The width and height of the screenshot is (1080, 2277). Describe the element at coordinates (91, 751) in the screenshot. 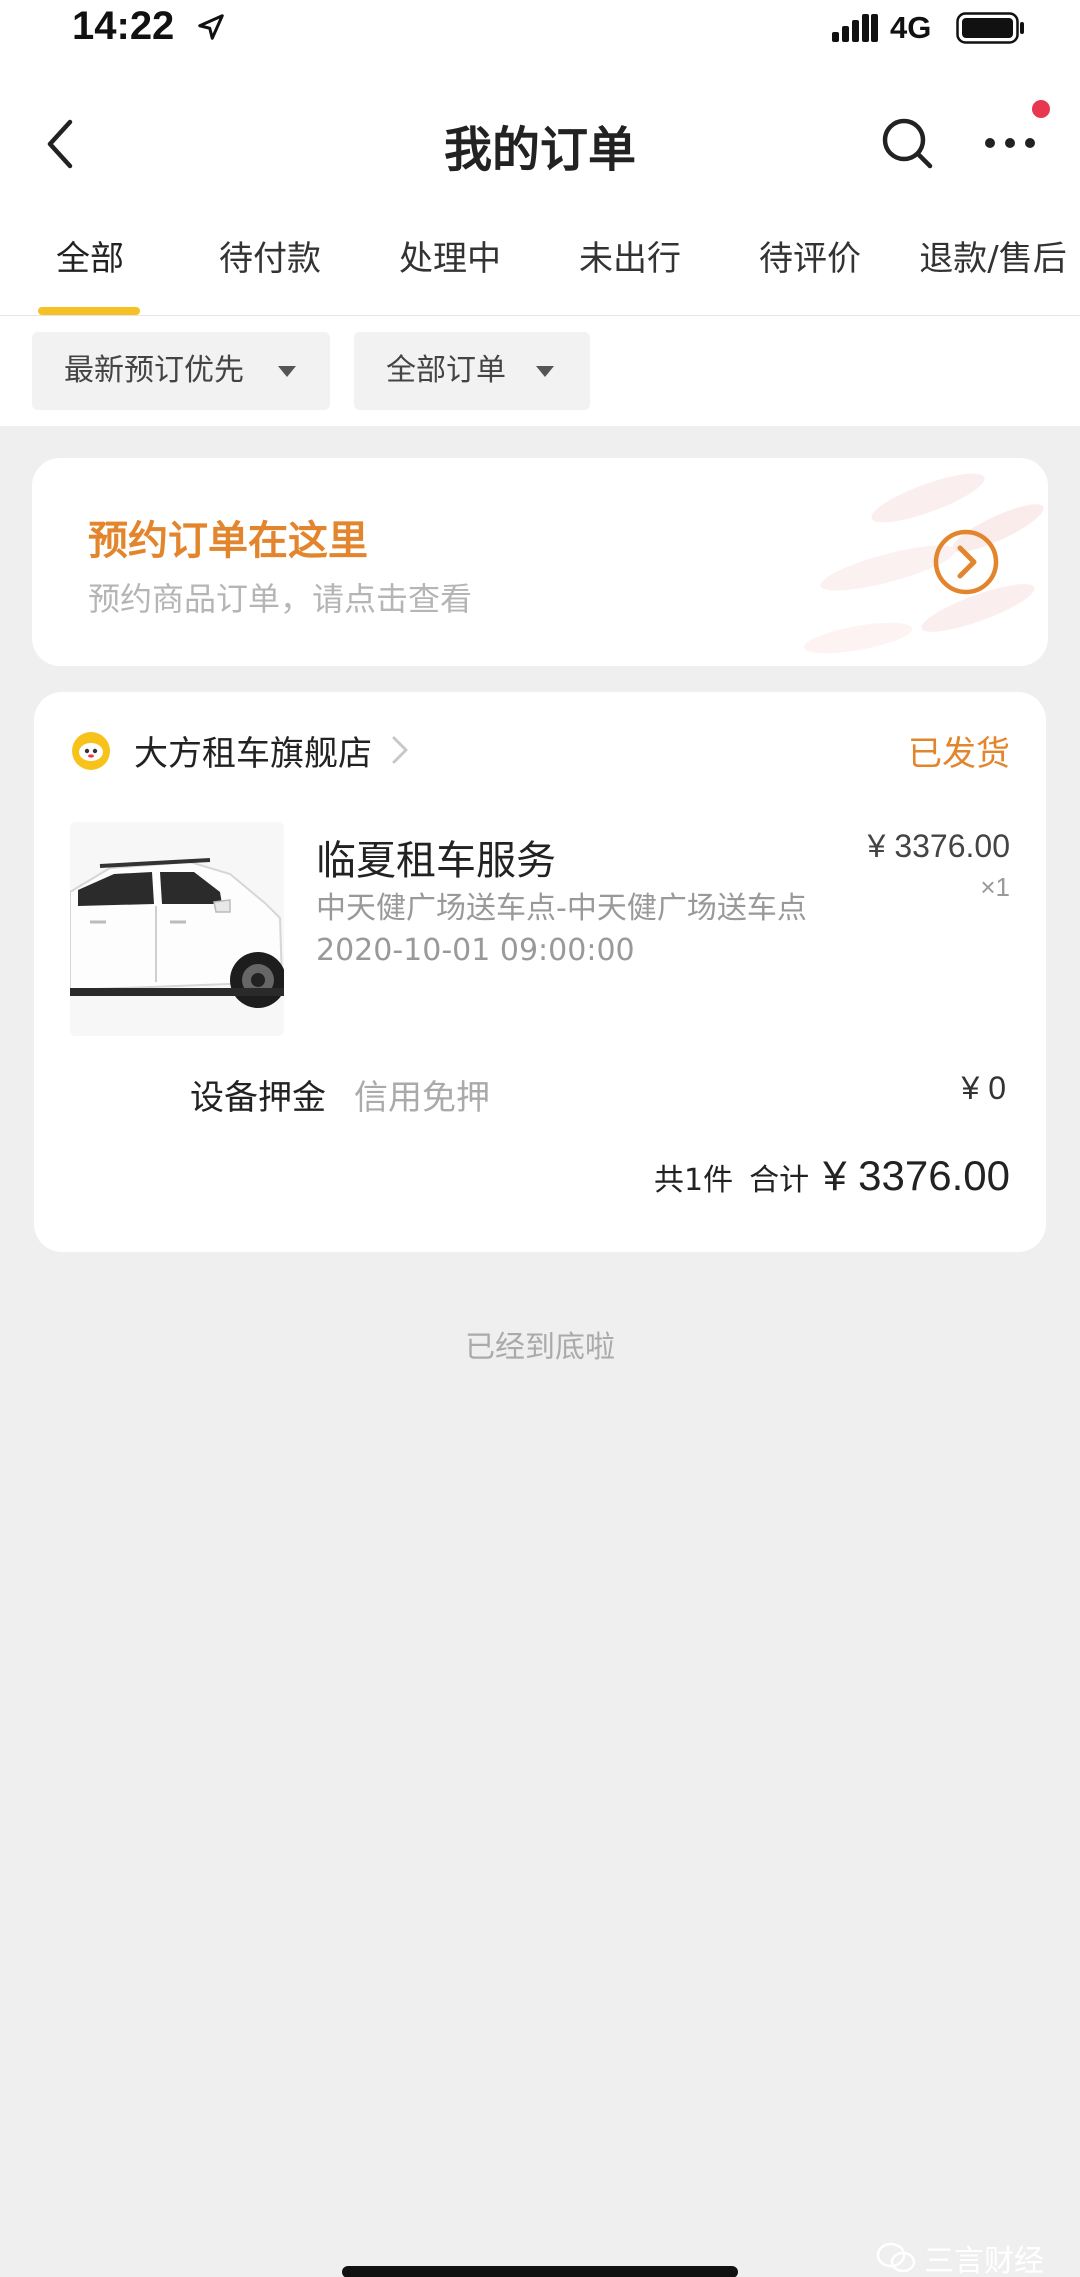

I see `shop-logo-icon` at that location.